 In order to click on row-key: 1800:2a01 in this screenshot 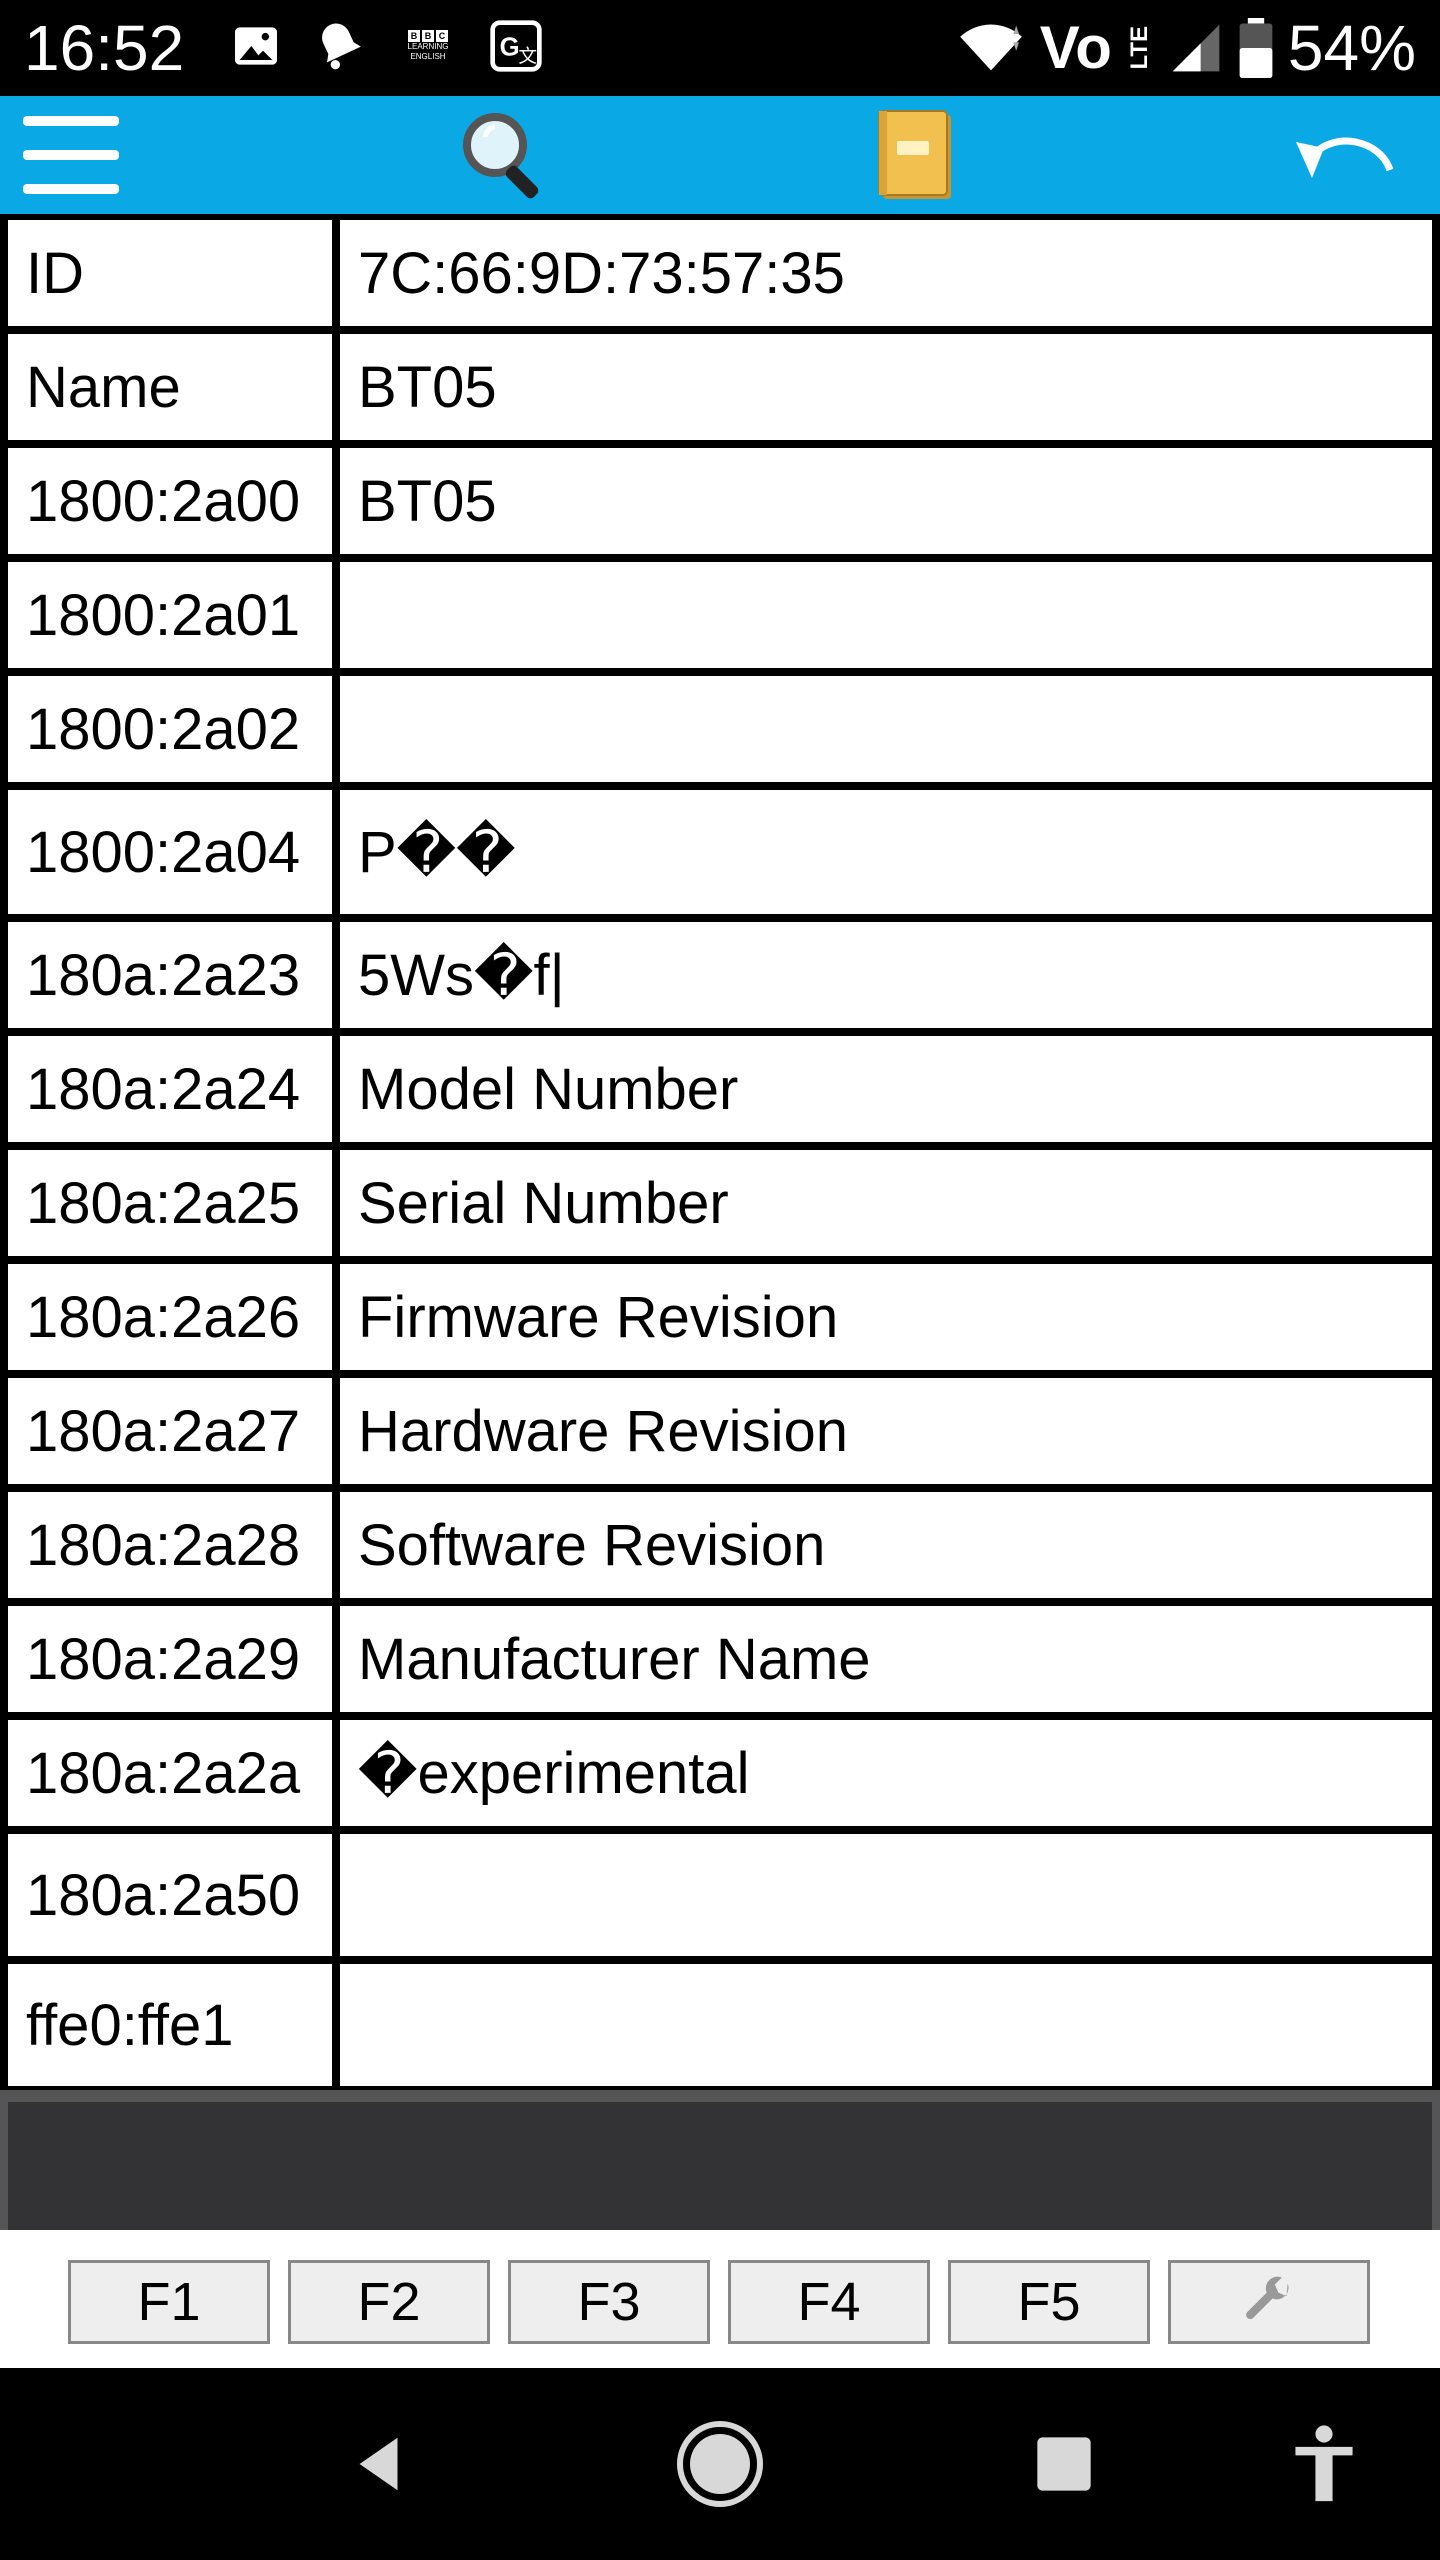, I will do `click(170, 615)`.